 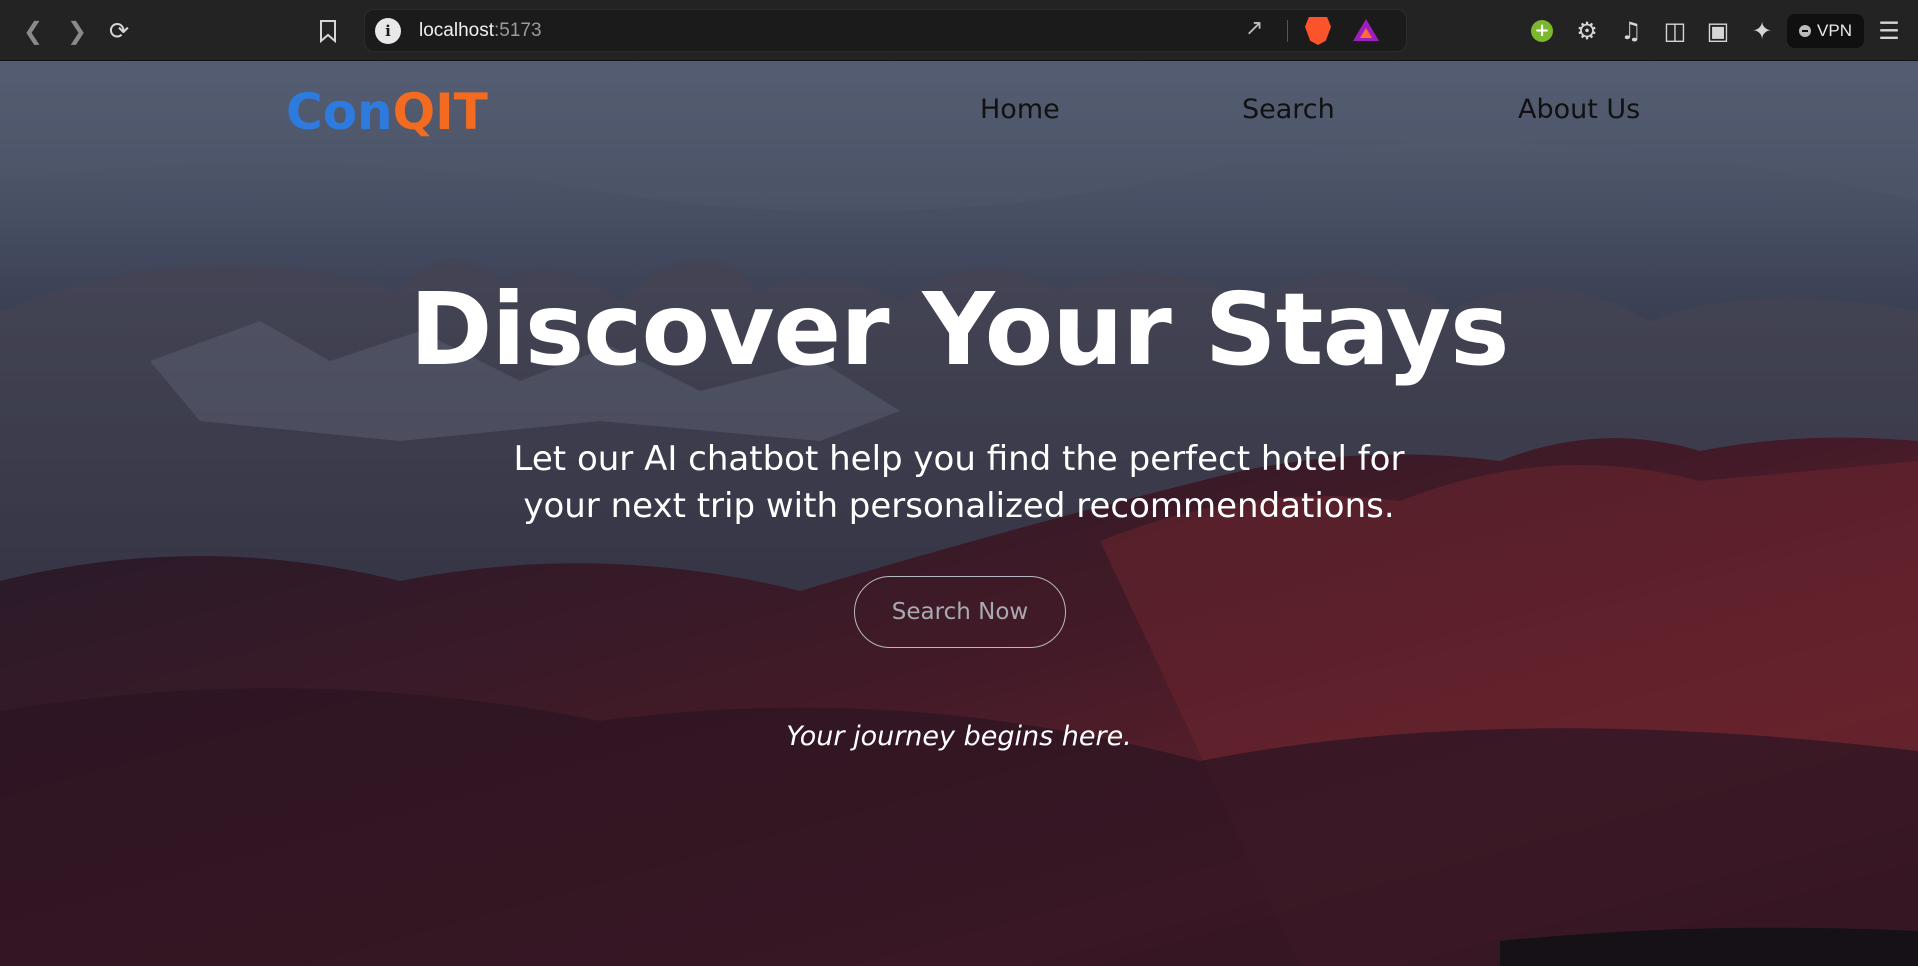 What do you see at coordinates (480, 31) in the screenshot?
I see `url-text: localhost:5173` at bounding box center [480, 31].